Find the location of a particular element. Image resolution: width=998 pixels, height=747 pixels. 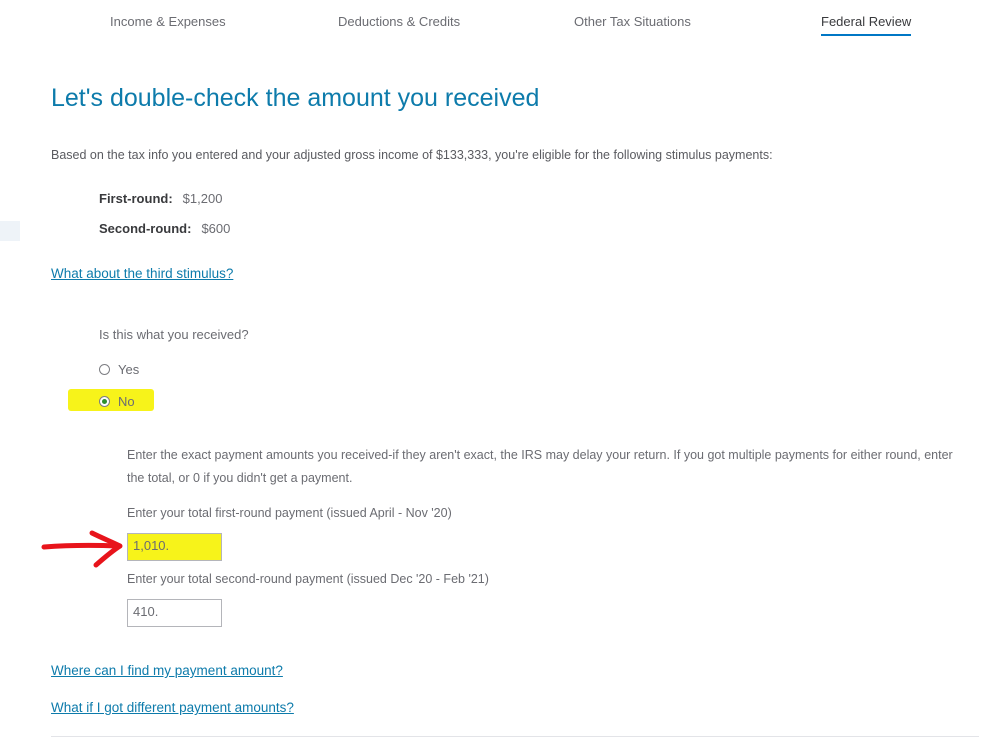

radio-label: No is located at coordinates (126, 401).